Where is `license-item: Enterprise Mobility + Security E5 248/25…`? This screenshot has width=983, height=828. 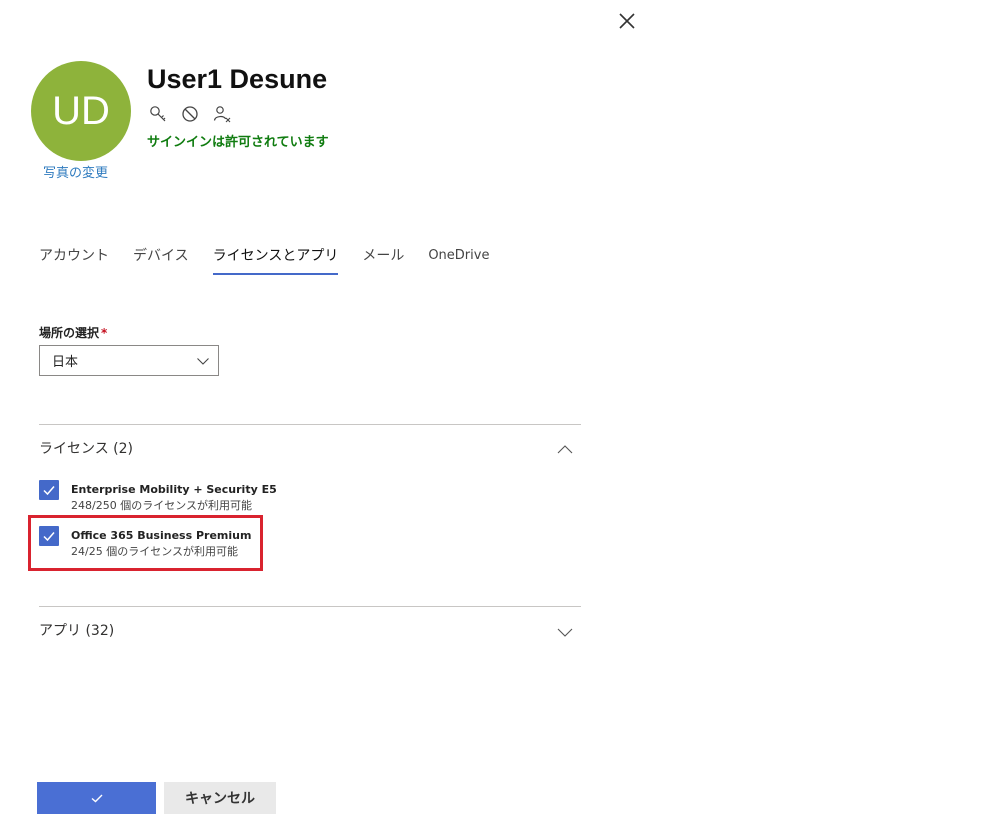 license-item: Enterprise Mobility + Security E5 248/25… is located at coordinates (169, 500).